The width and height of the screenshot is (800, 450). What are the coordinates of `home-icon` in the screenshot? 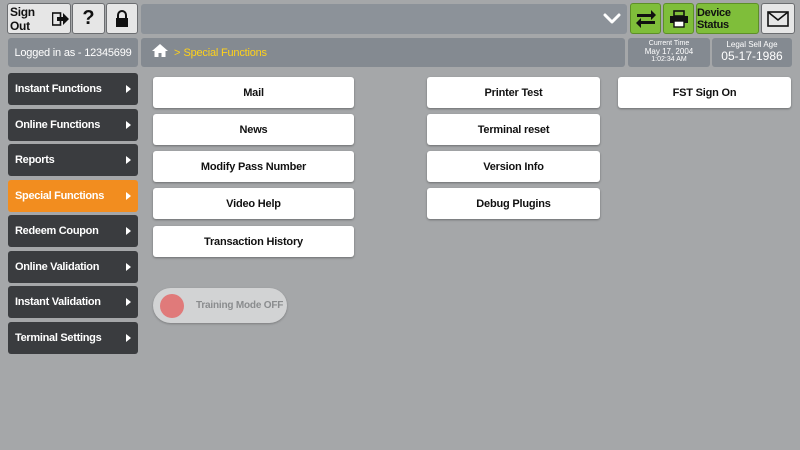 It's located at (160, 53).